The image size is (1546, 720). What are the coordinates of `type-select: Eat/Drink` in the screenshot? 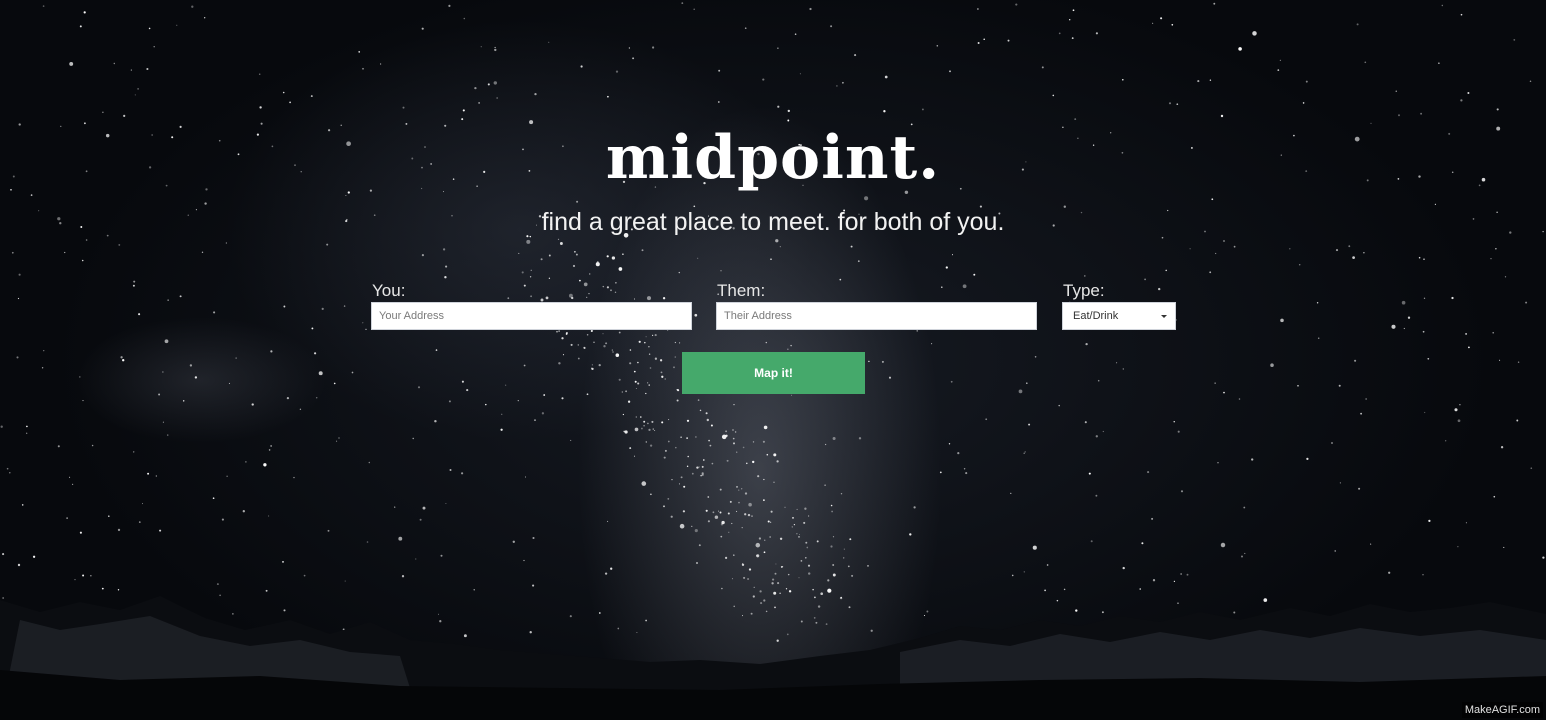 It's located at (1119, 316).